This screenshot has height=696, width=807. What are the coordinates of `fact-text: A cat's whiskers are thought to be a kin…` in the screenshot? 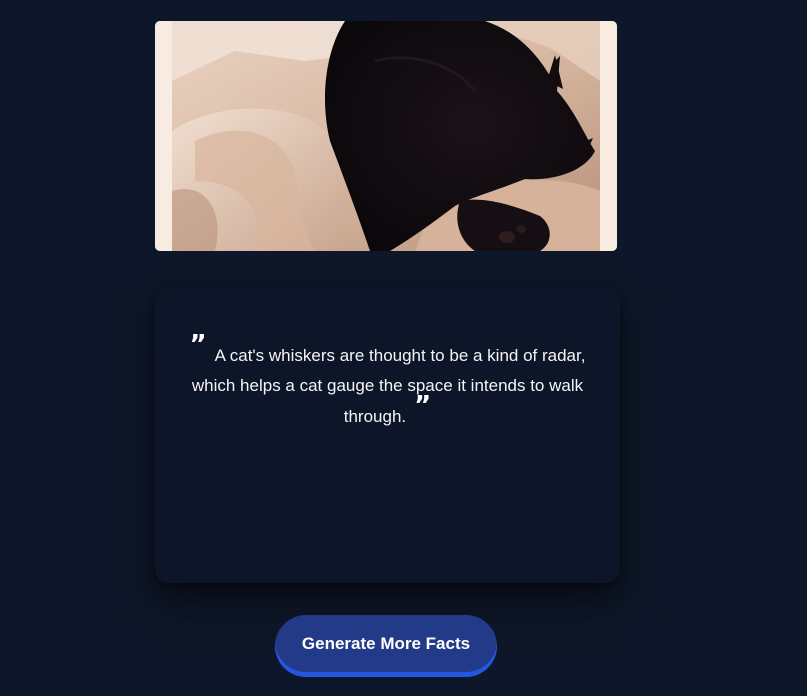 It's located at (388, 386).